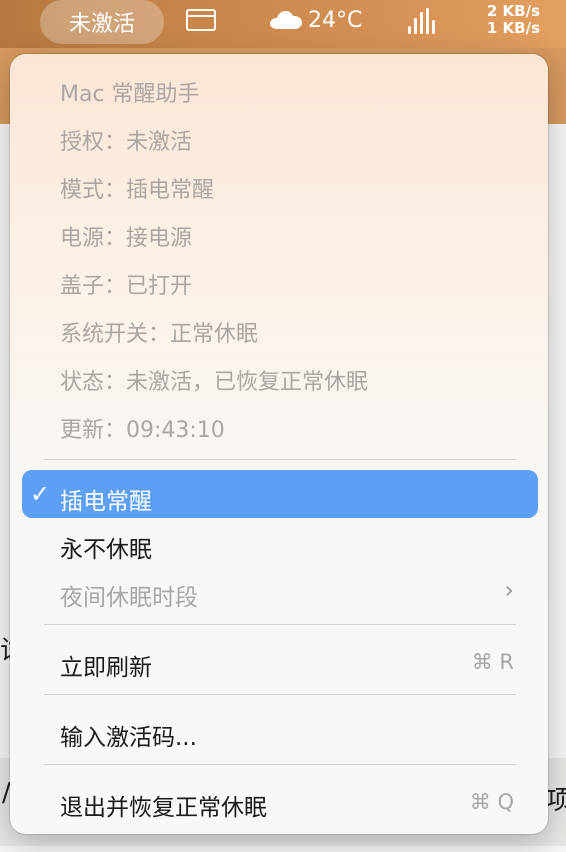  I want to click on network-speed: 2 KB/s 1 KB/s, so click(513, 20).